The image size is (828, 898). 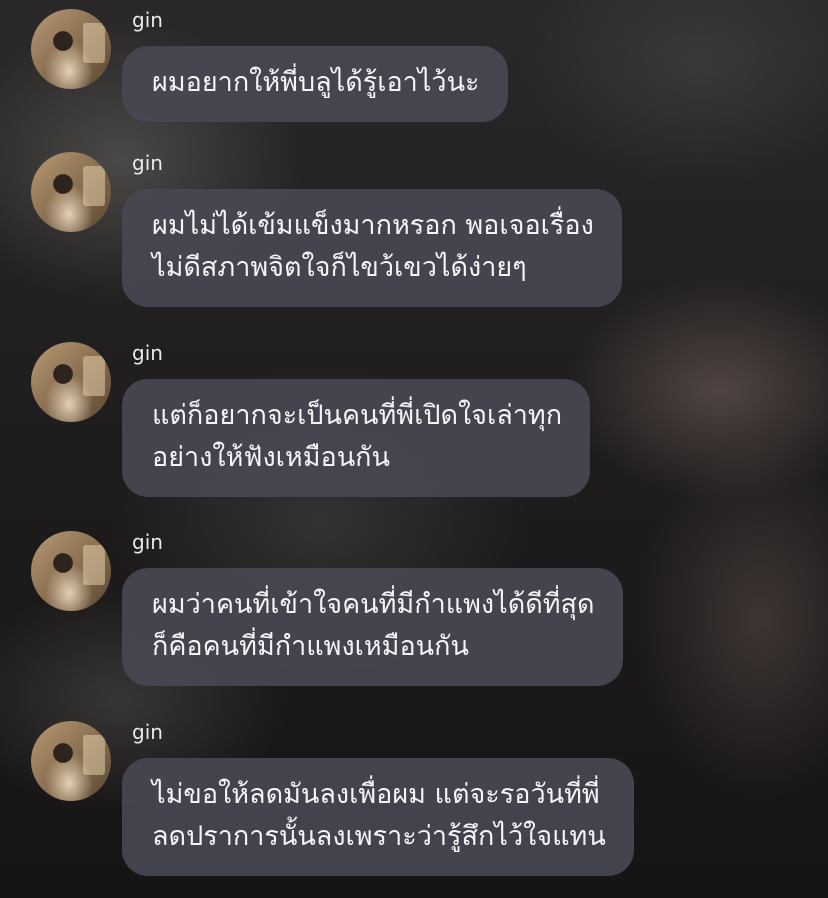 I want to click on message-text-line: แต่ก็อยากจะเป็นคนที่พี่เปิดใจเล่าทุก, so click(x=357, y=415).